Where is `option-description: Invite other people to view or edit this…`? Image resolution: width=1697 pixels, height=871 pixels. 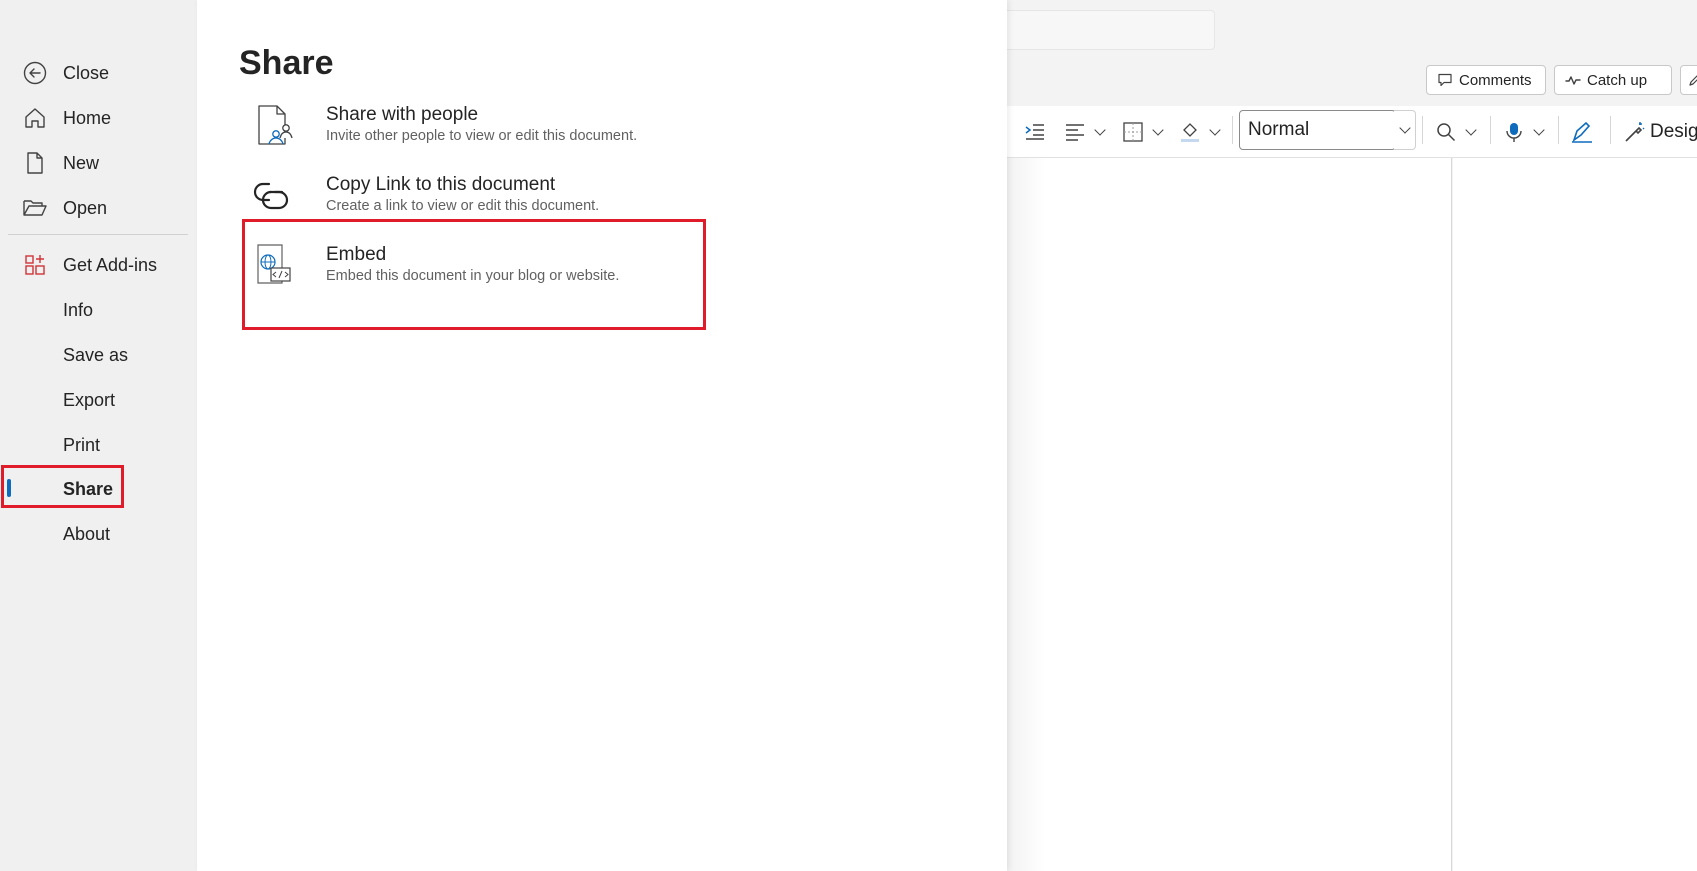
option-description: Invite other people to view or edit this… is located at coordinates (482, 136).